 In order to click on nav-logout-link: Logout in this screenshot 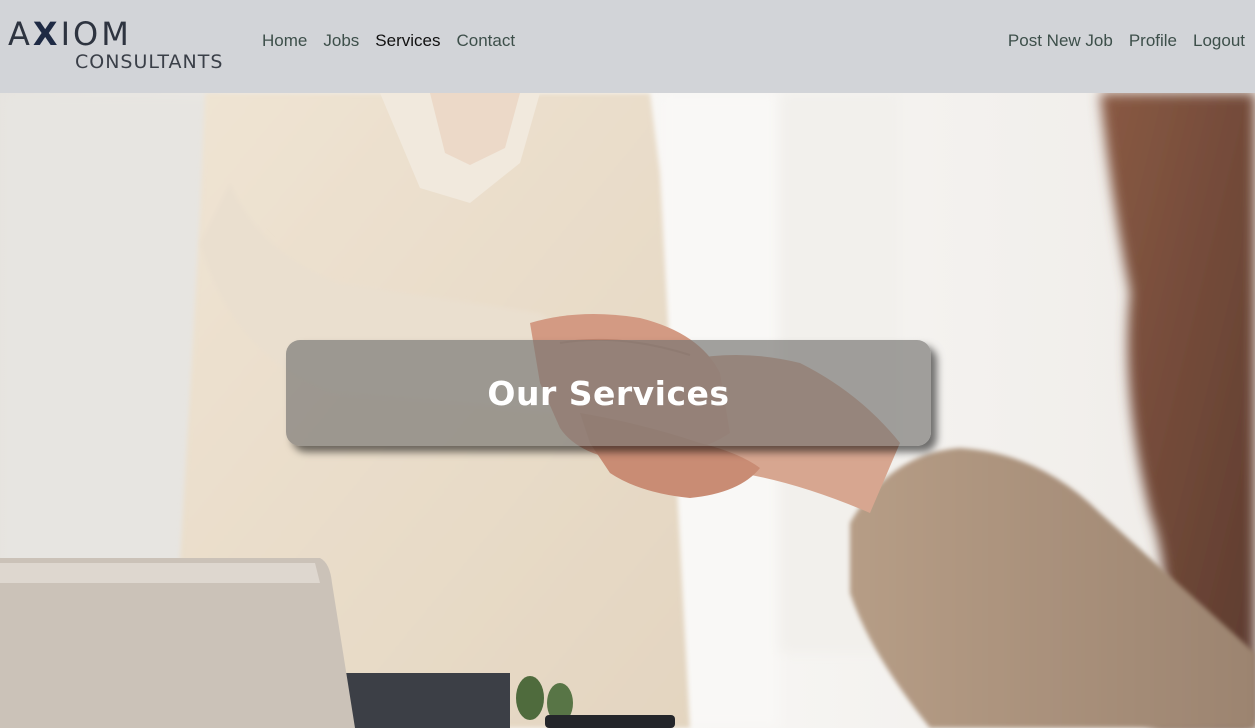, I will do `click(1219, 41)`.